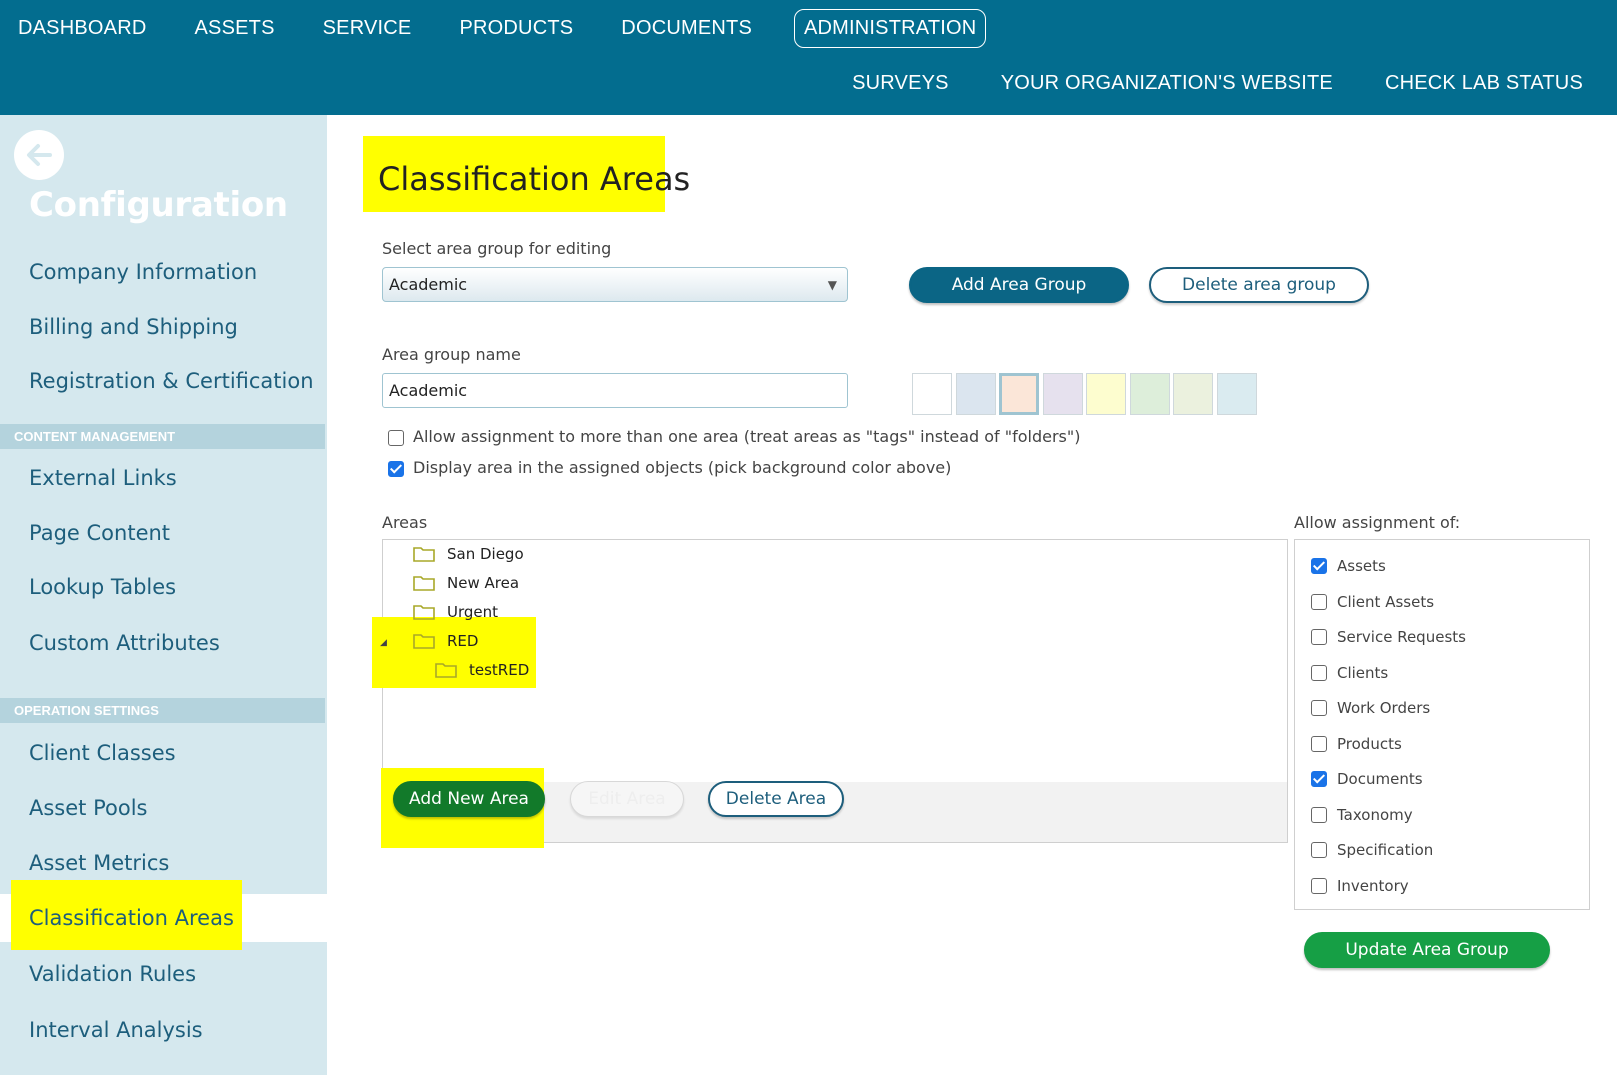 Image resolution: width=1617 pixels, height=1075 pixels. What do you see at coordinates (686, 28) in the screenshot?
I see `nav-documents: DOCUMENTS` at bounding box center [686, 28].